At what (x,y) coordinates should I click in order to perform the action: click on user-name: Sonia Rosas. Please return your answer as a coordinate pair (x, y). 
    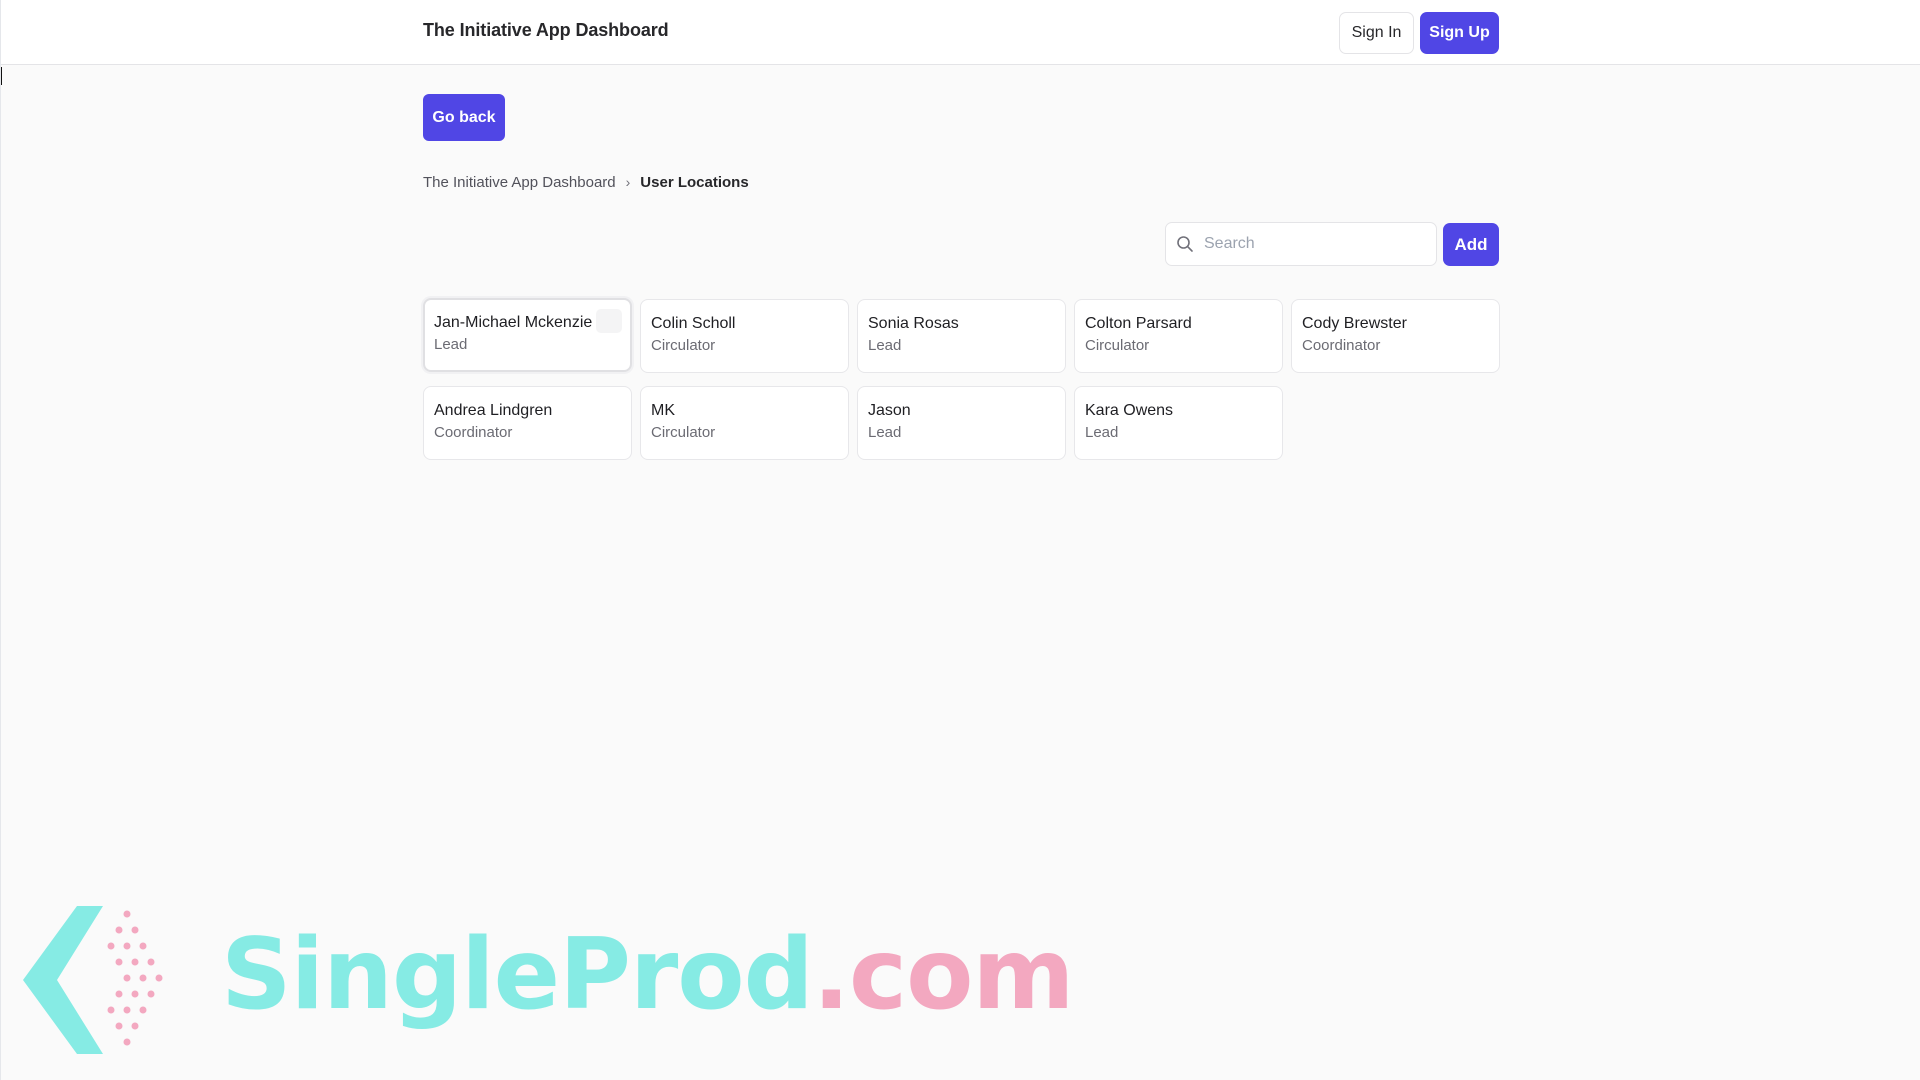
    Looking at the image, I should click on (913, 323).